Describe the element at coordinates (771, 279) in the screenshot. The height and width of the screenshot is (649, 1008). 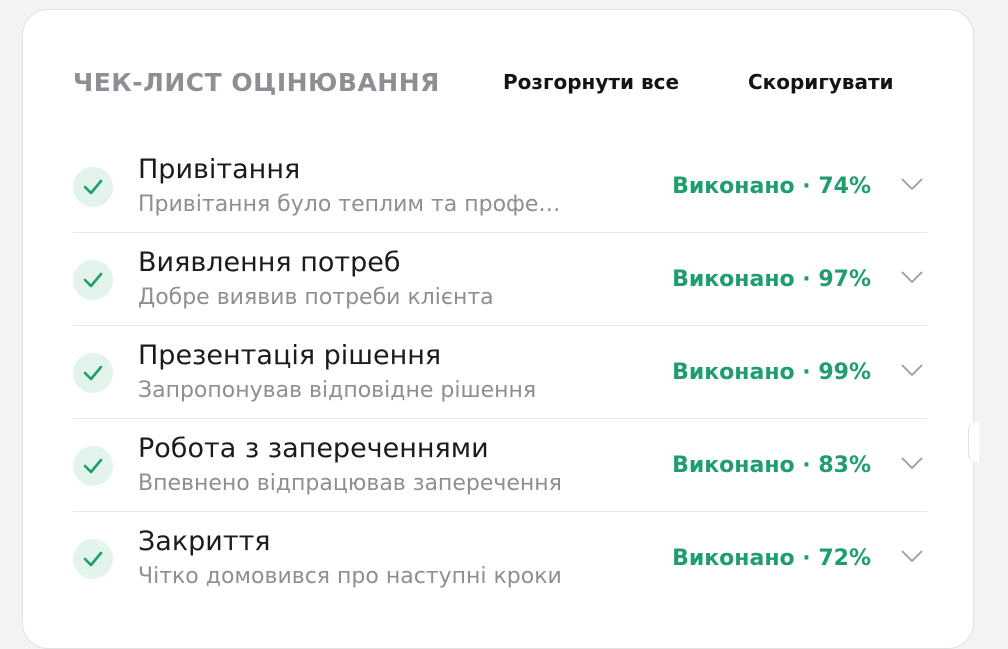
I see `item-status: Виконано · 97%` at that location.